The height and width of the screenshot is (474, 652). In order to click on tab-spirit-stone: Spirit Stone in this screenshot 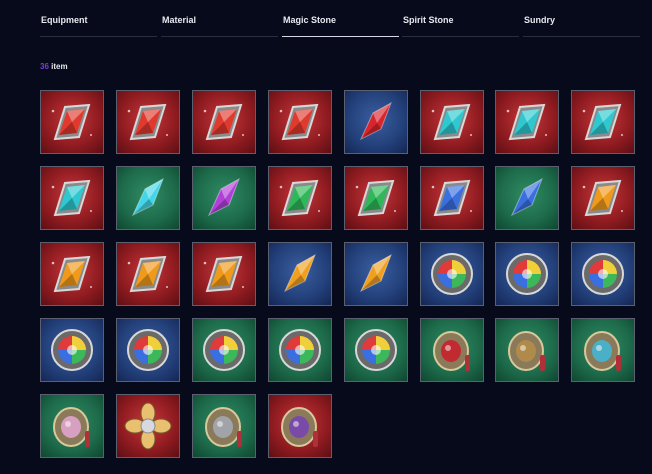, I will do `click(460, 18)`.